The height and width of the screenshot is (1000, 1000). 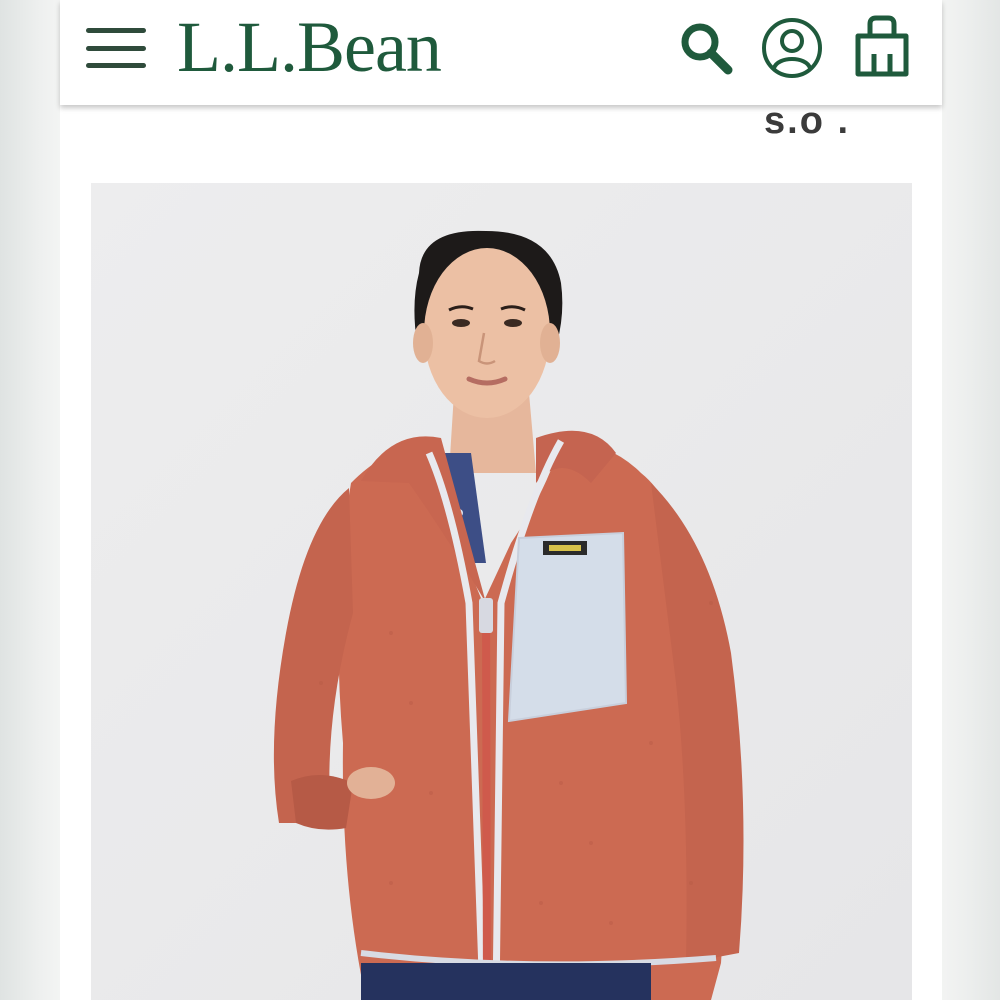 I want to click on search-icon, so click(x=706, y=48).